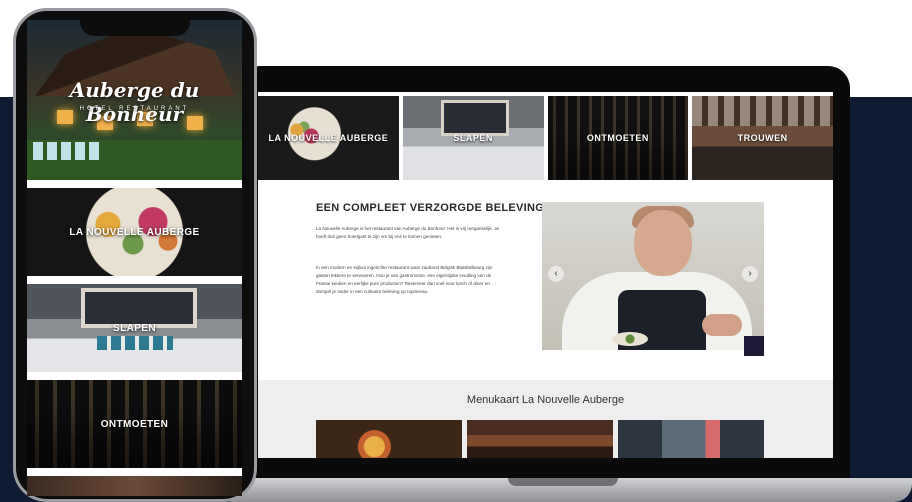 The height and width of the screenshot is (502, 912). I want to click on intro-heading: EEN COMPLEET VERZORGDE BELEVING, so click(430, 208).